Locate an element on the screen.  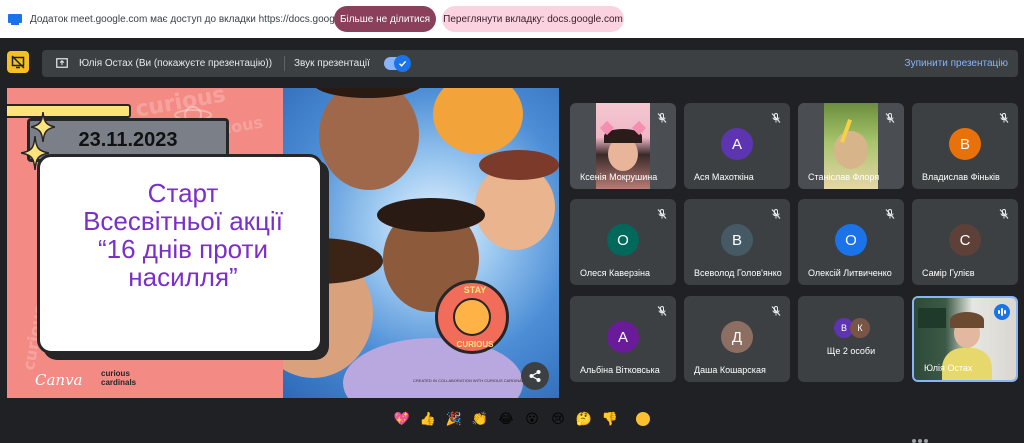
badge-bottom-text: CURIOUS is located at coordinates (475, 344).